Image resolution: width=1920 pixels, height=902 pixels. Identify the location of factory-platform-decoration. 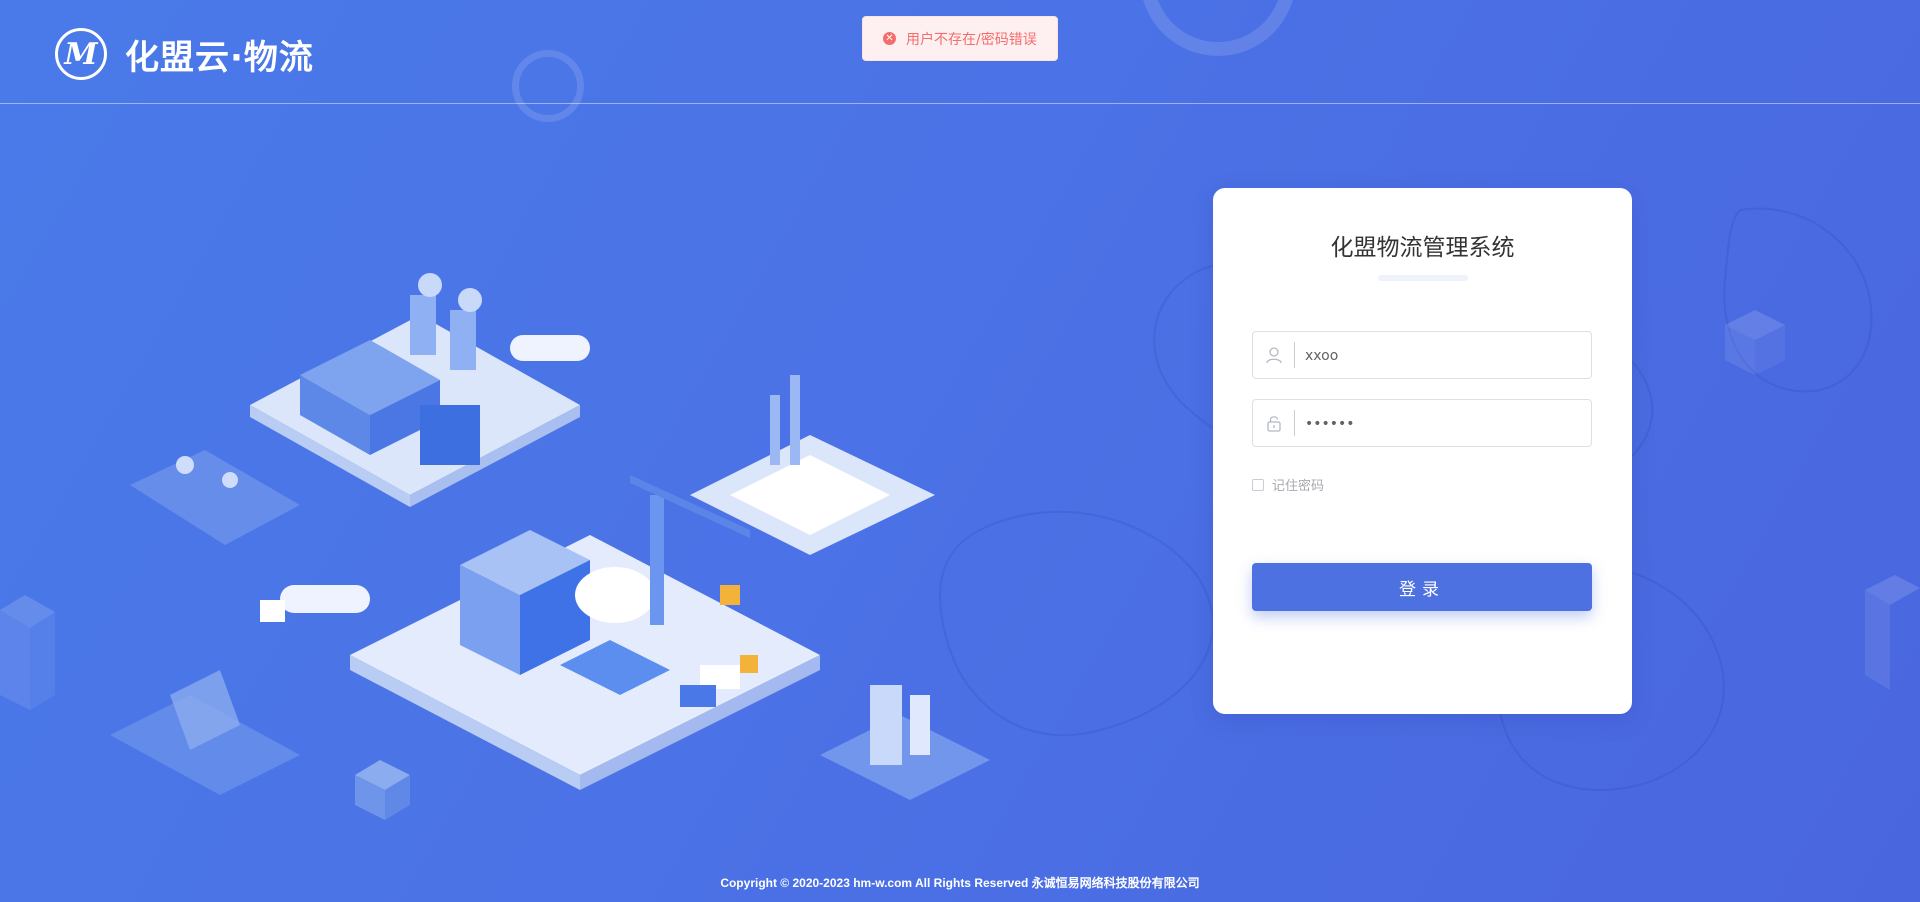
(415, 390).